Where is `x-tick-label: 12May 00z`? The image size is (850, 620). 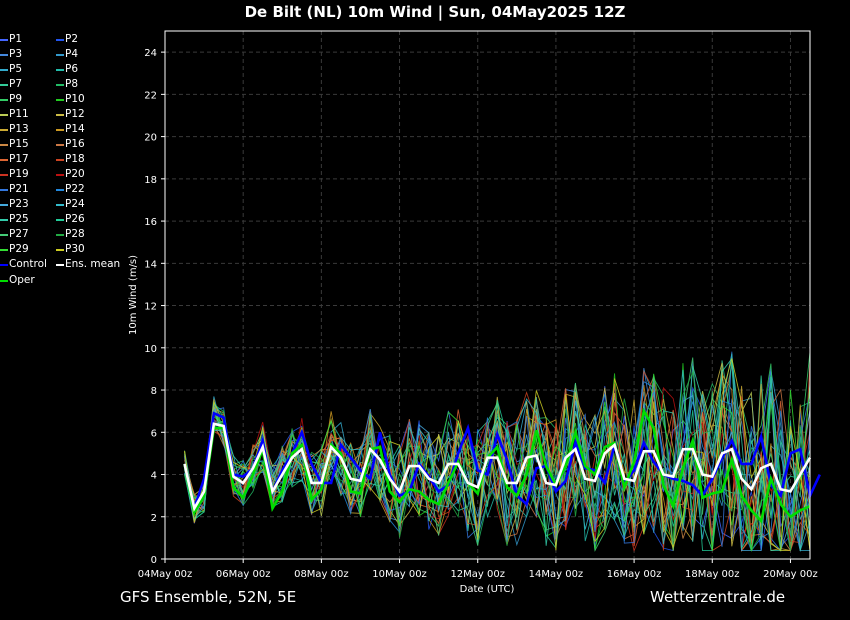
x-tick-label: 12May 00z is located at coordinates (477, 574).